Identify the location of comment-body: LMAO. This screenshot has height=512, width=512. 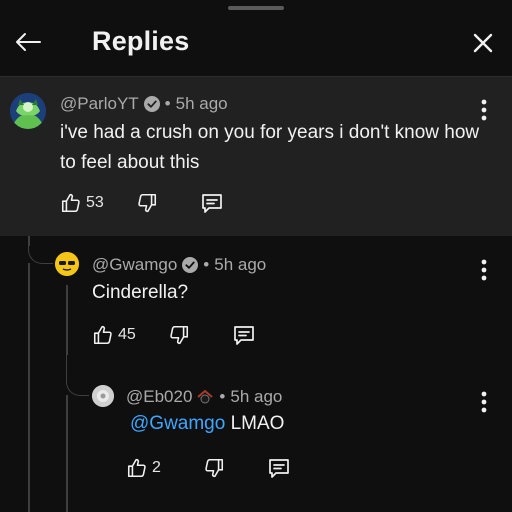
(255, 423).